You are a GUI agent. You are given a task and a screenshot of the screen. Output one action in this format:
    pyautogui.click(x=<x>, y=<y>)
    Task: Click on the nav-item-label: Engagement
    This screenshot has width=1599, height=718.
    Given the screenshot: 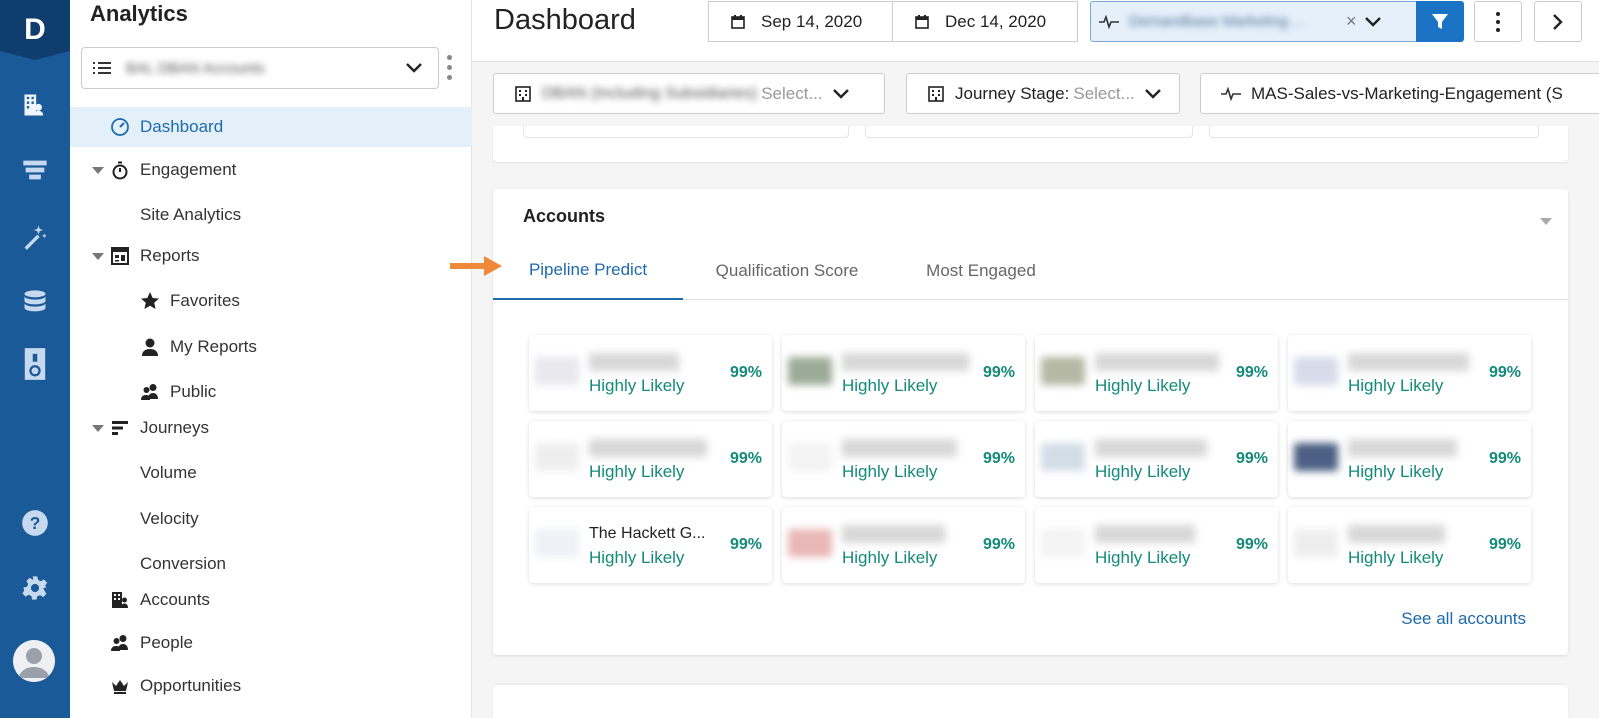 What is the action you would take?
    pyautogui.click(x=188, y=169)
    